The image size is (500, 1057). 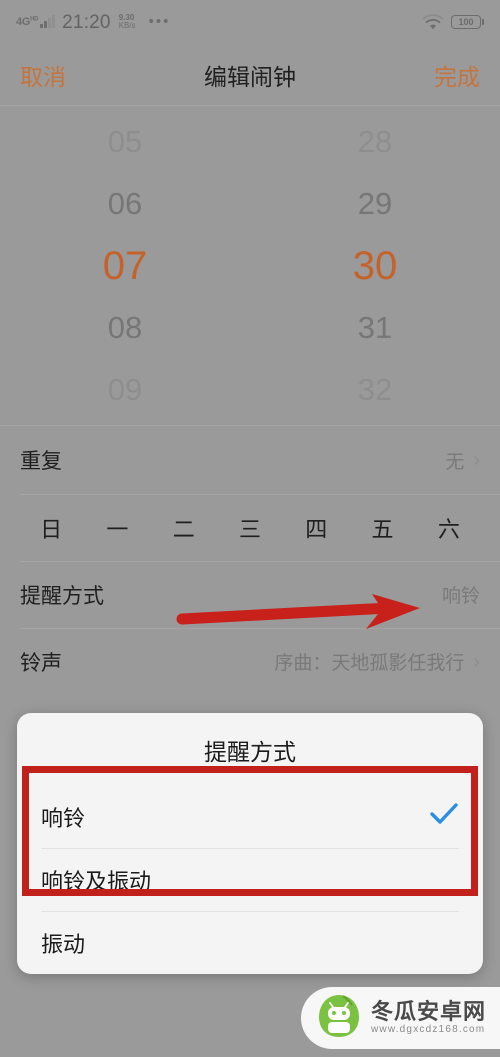 I want to click on minute-option: 29, so click(x=375, y=204).